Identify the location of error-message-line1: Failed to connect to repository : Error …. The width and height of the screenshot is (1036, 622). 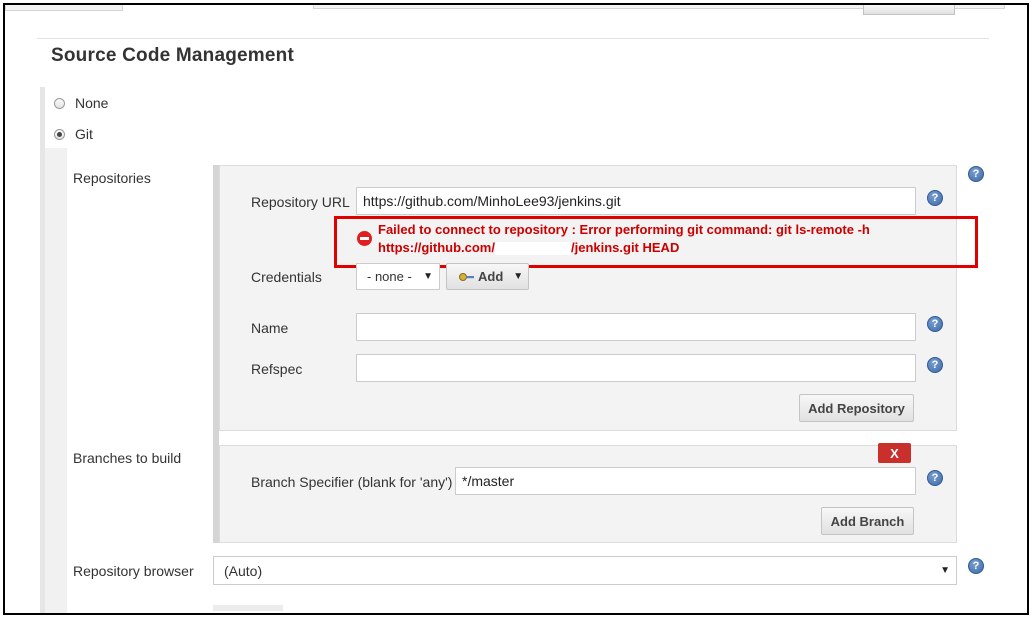
(624, 229).